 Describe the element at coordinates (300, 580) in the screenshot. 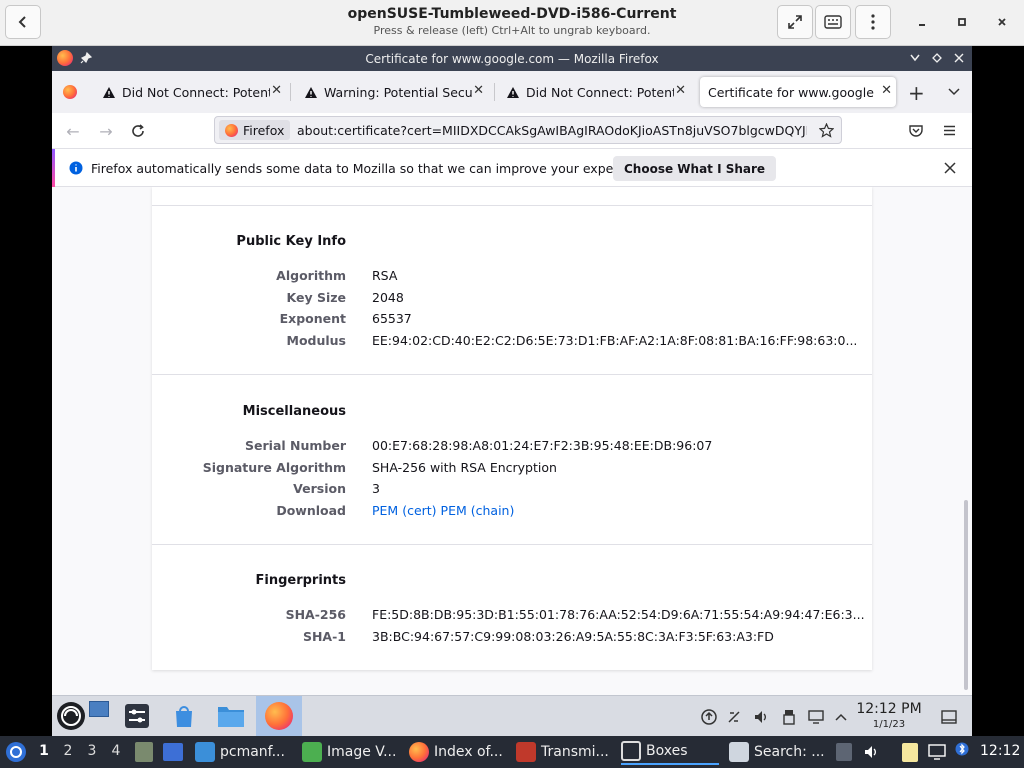

I see `section-title-fingerprints: Fingerprints` at that location.